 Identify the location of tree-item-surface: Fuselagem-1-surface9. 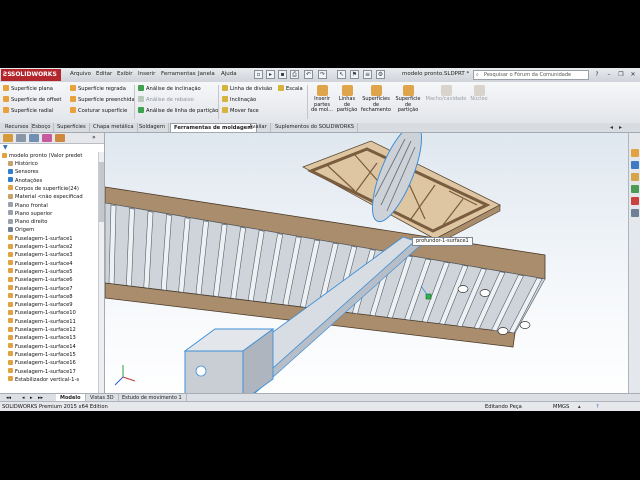
(40, 305).